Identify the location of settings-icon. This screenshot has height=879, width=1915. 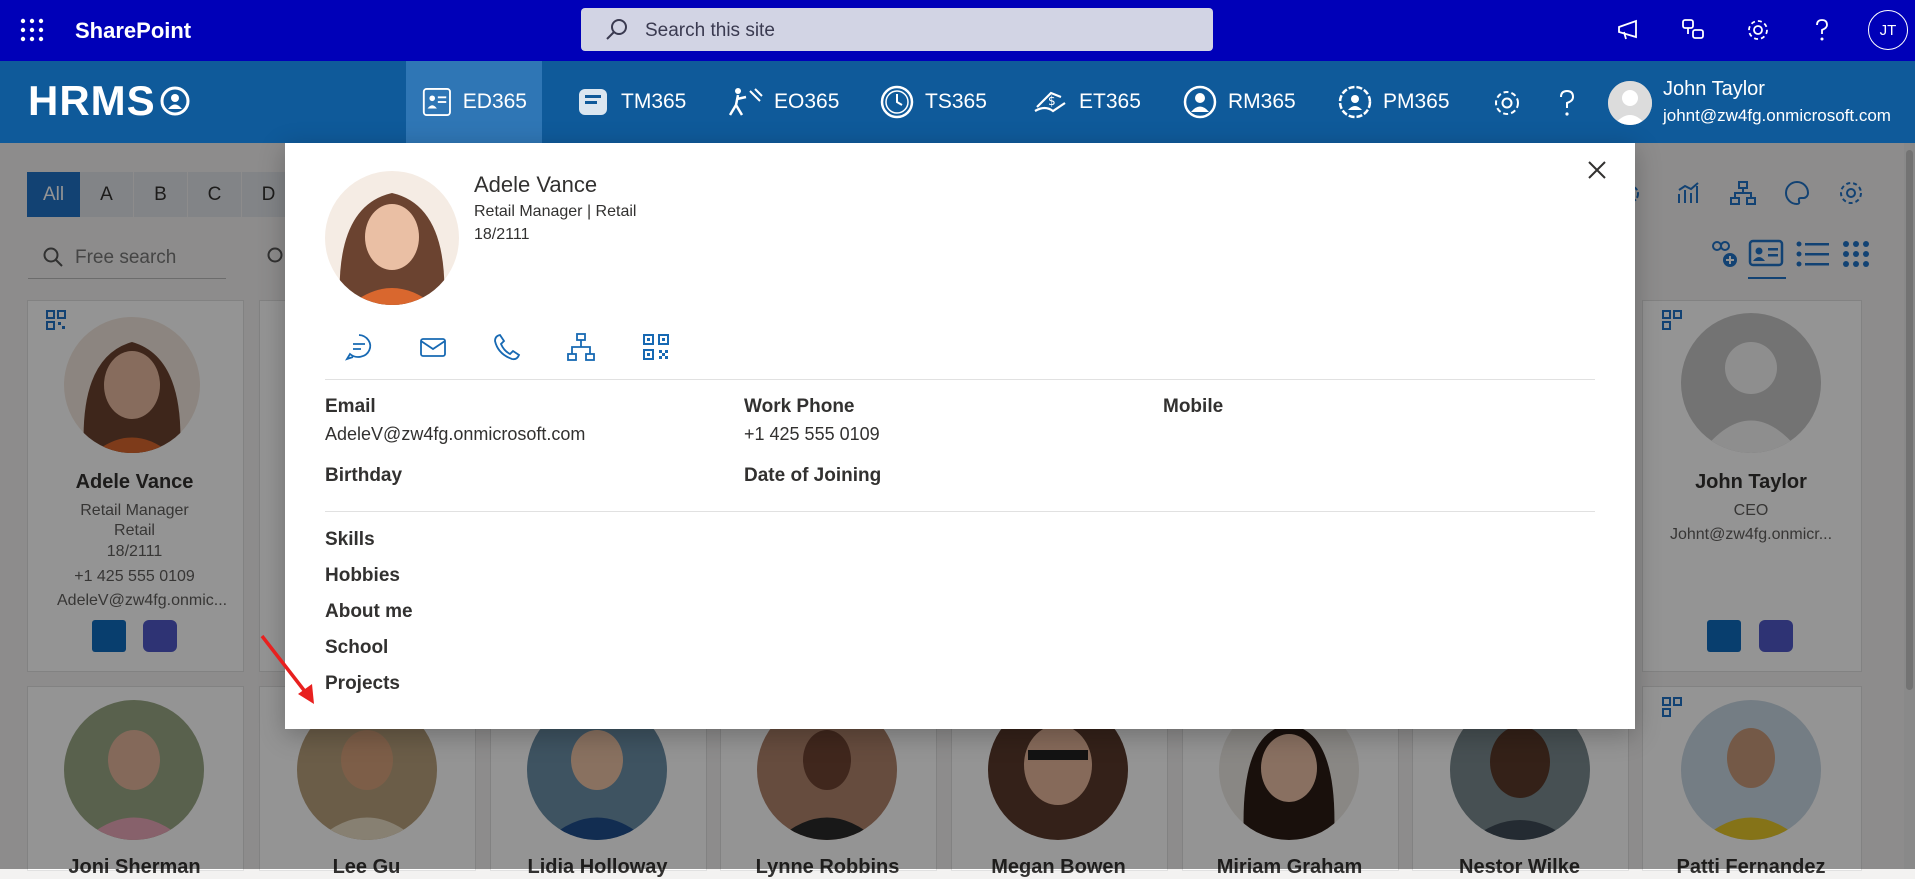
(1758, 30).